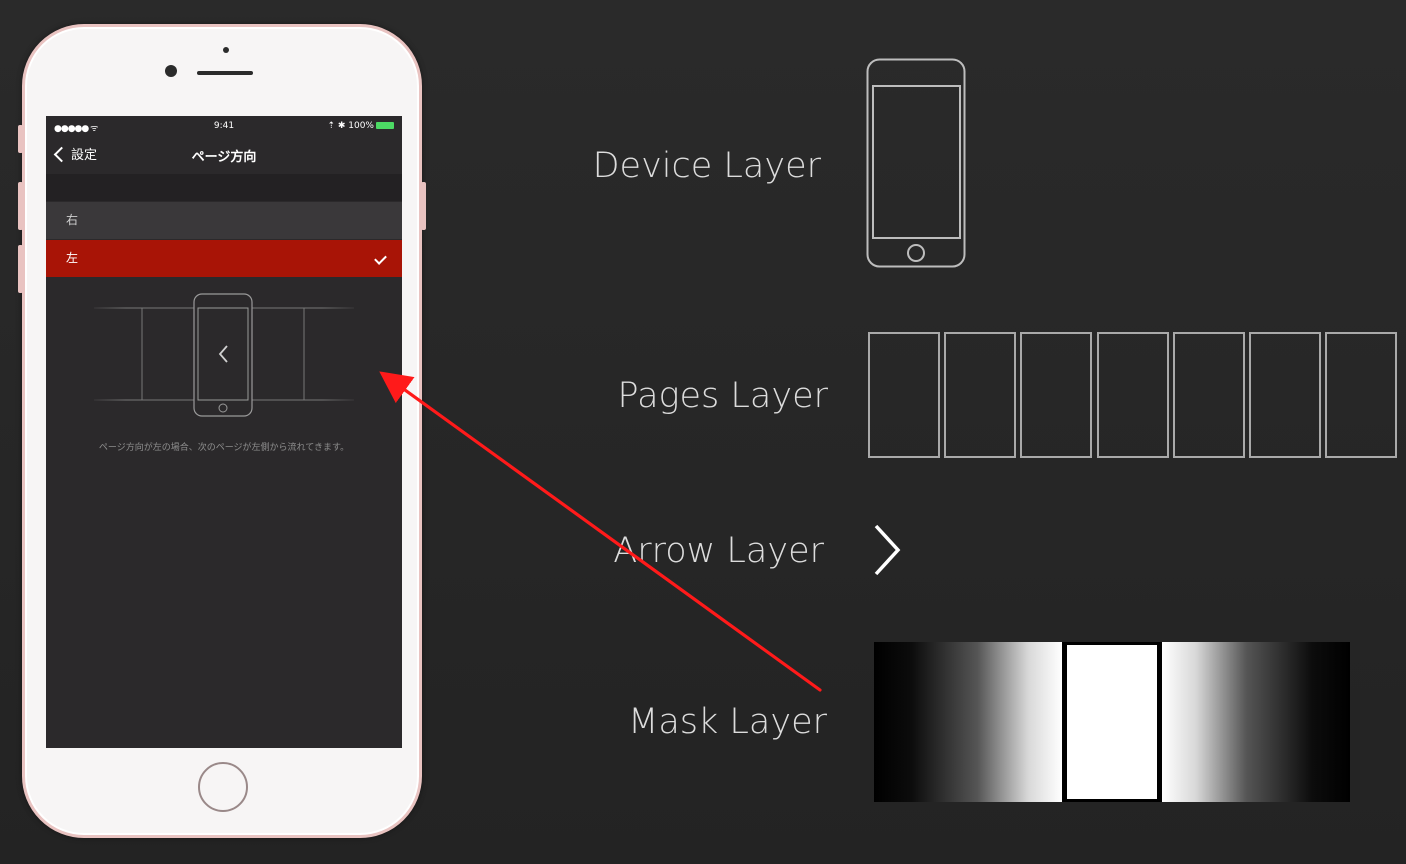 This screenshot has height=864, width=1406. I want to click on status-bar: ●●●●● ᯤ 9:41 ⇡ ✱ 100%, so click(224, 126).